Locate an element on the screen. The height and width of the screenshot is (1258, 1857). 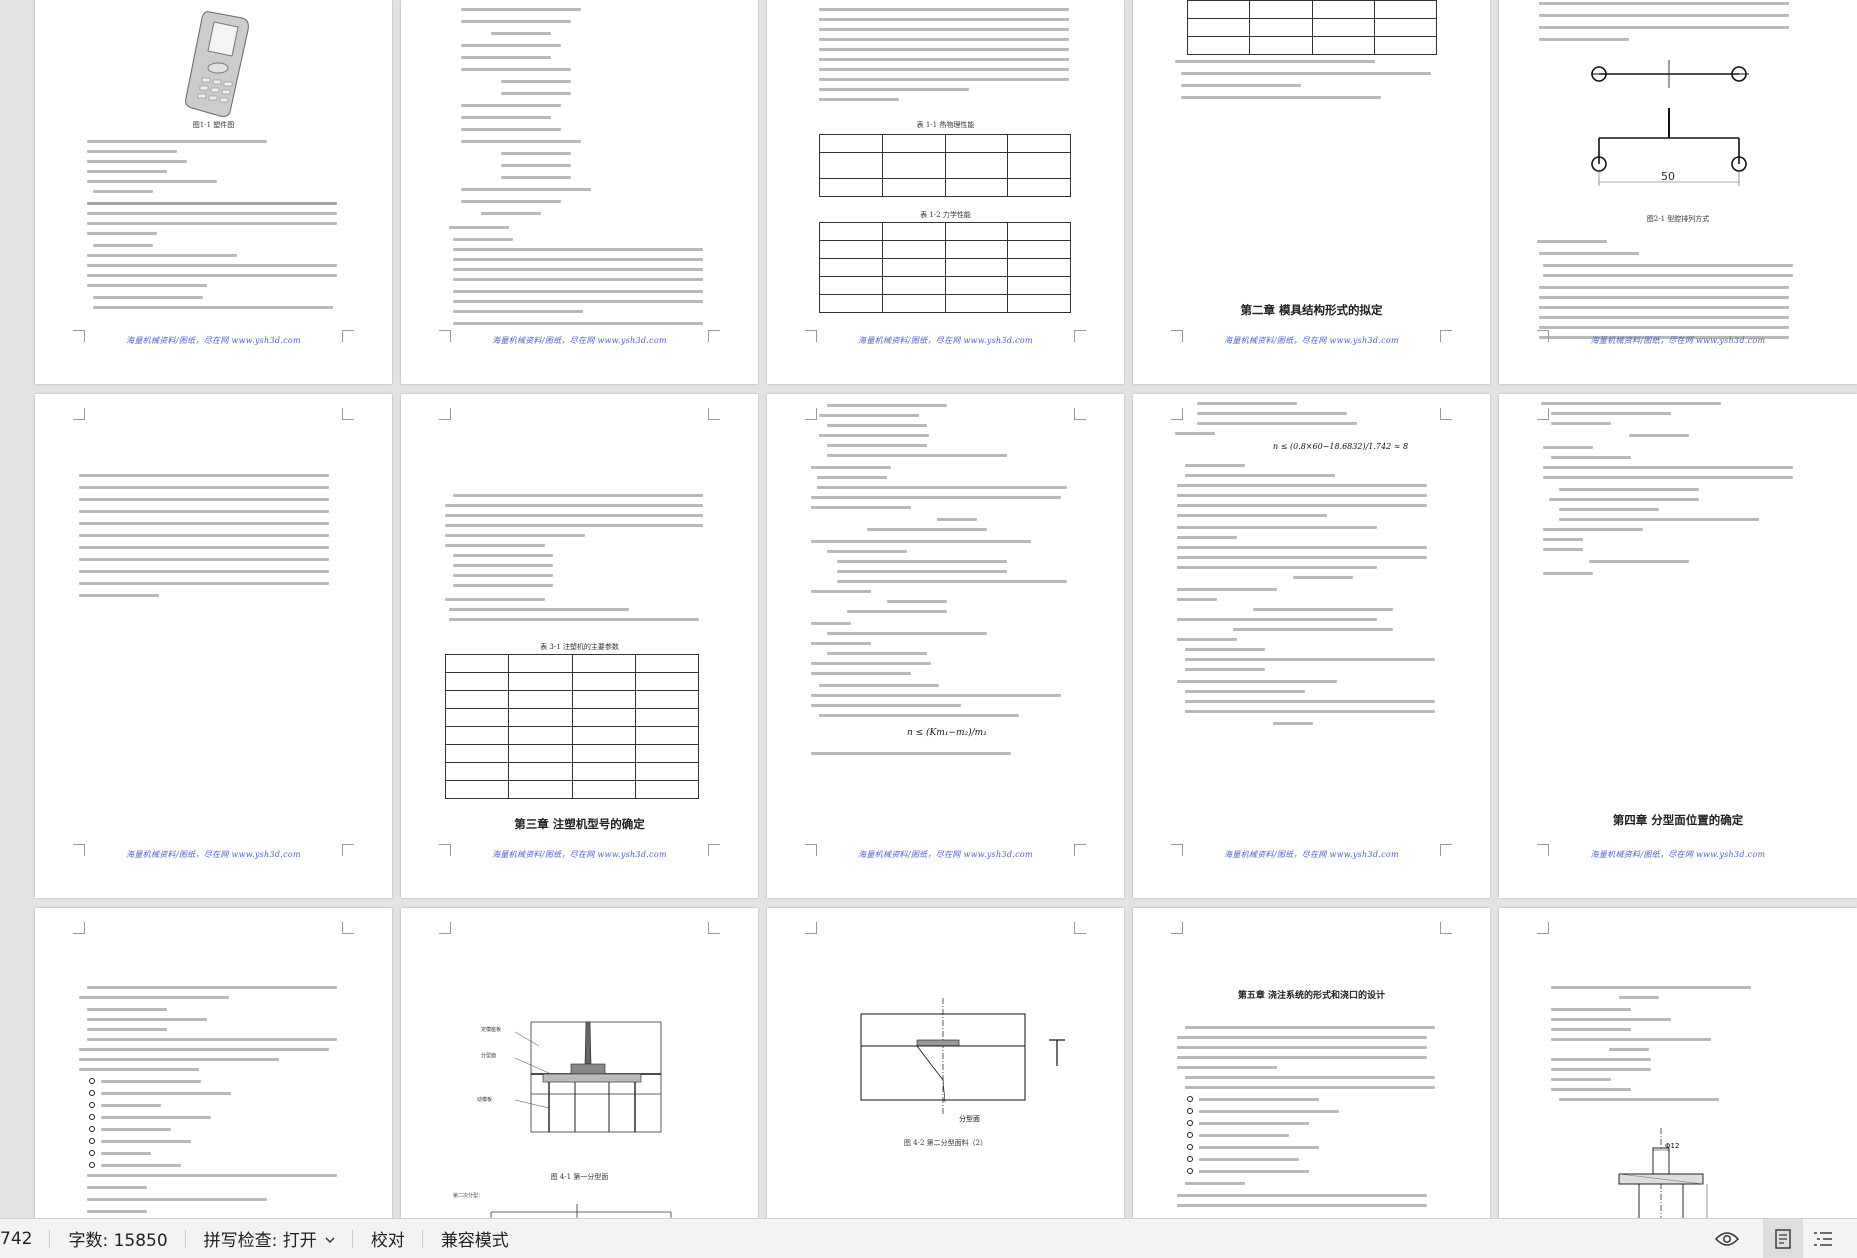
spell-check-label: 拼写检查: 打开 is located at coordinates (260, 1241).